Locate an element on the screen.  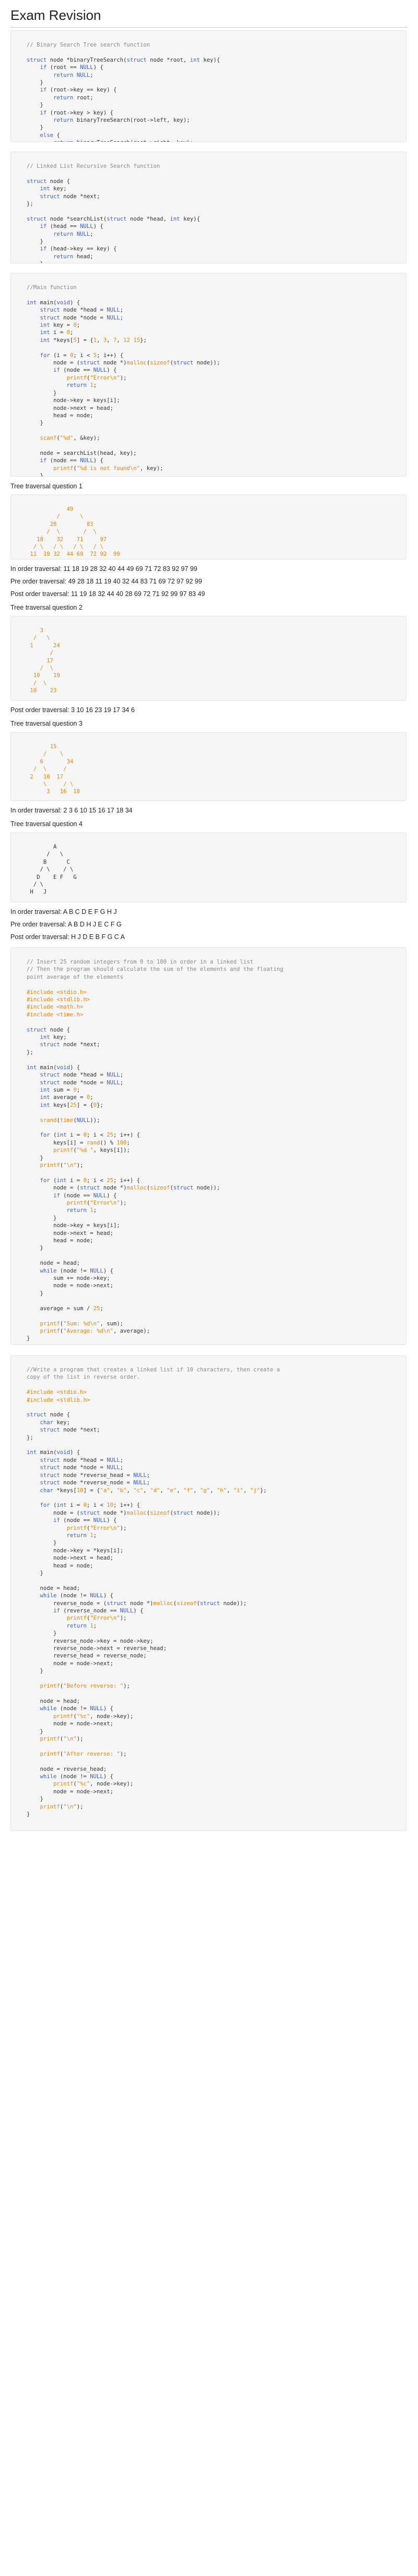
tree-diagram-line: / \ / is located at coordinates (50, 769).